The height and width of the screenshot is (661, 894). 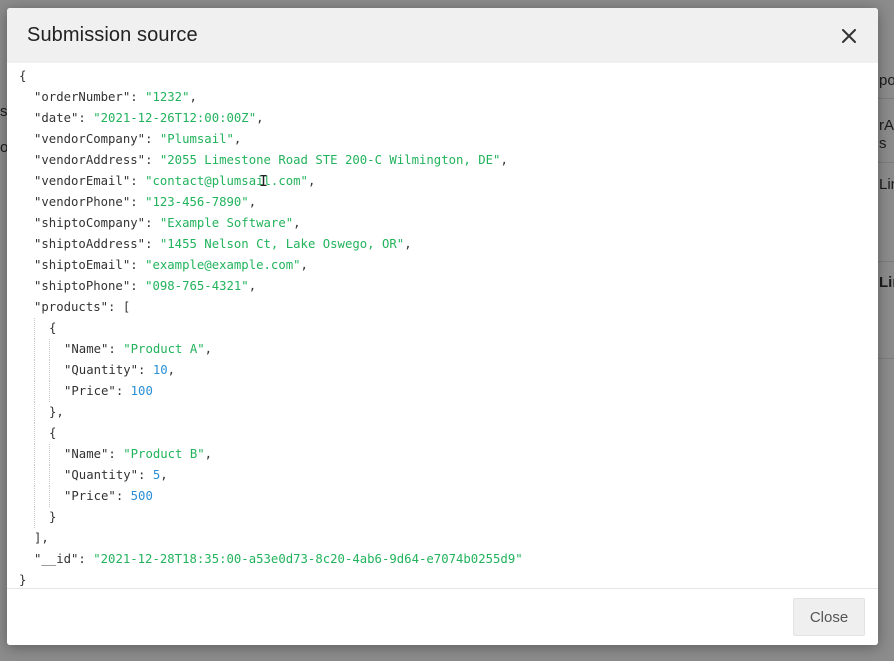 What do you see at coordinates (141, 391) in the screenshot?
I see `json-number-value: 100` at bounding box center [141, 391].